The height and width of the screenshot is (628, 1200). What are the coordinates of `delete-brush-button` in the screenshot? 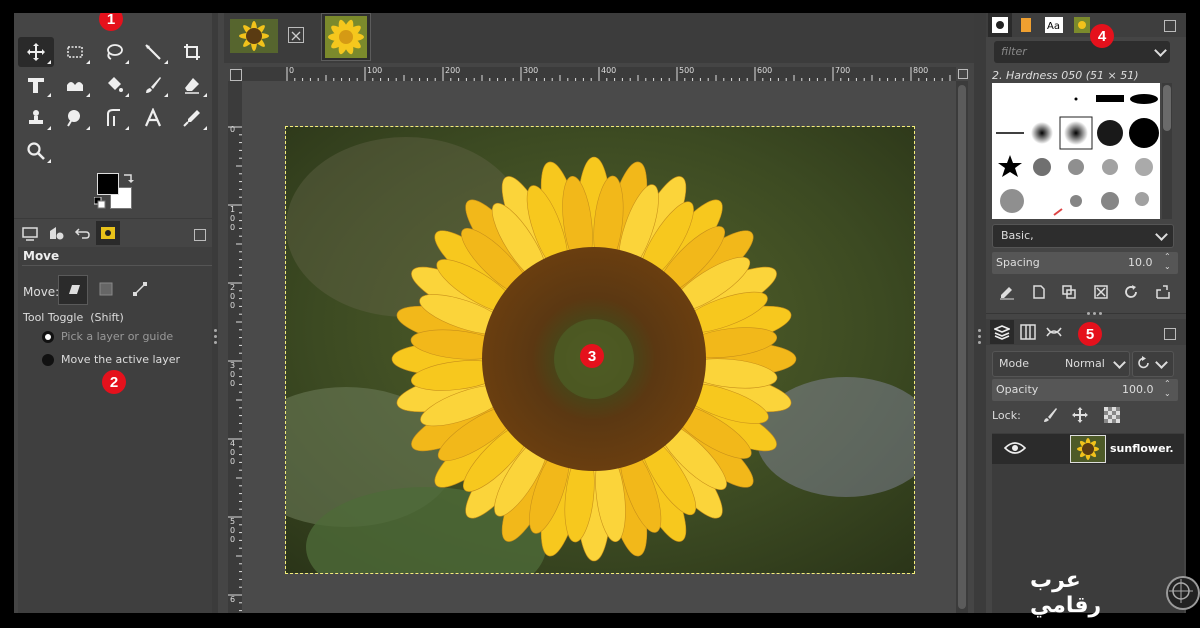 It's located at (1101, 292).